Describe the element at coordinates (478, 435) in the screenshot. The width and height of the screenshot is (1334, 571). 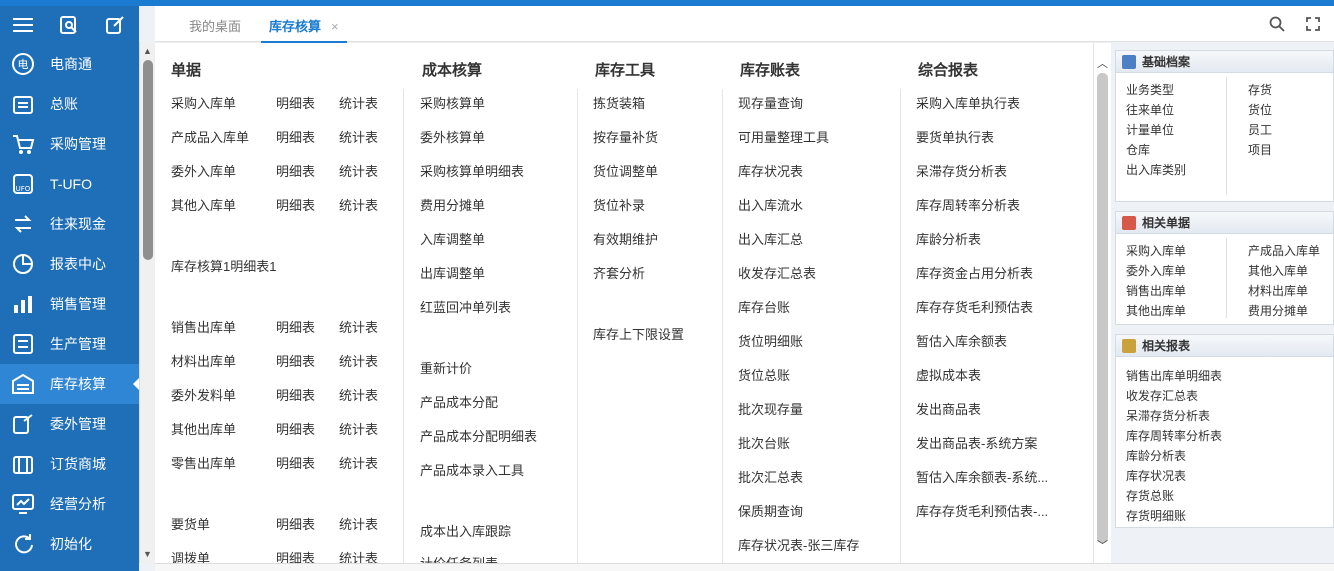
I see `menu-link: 产品成本分配明细表` at that location.